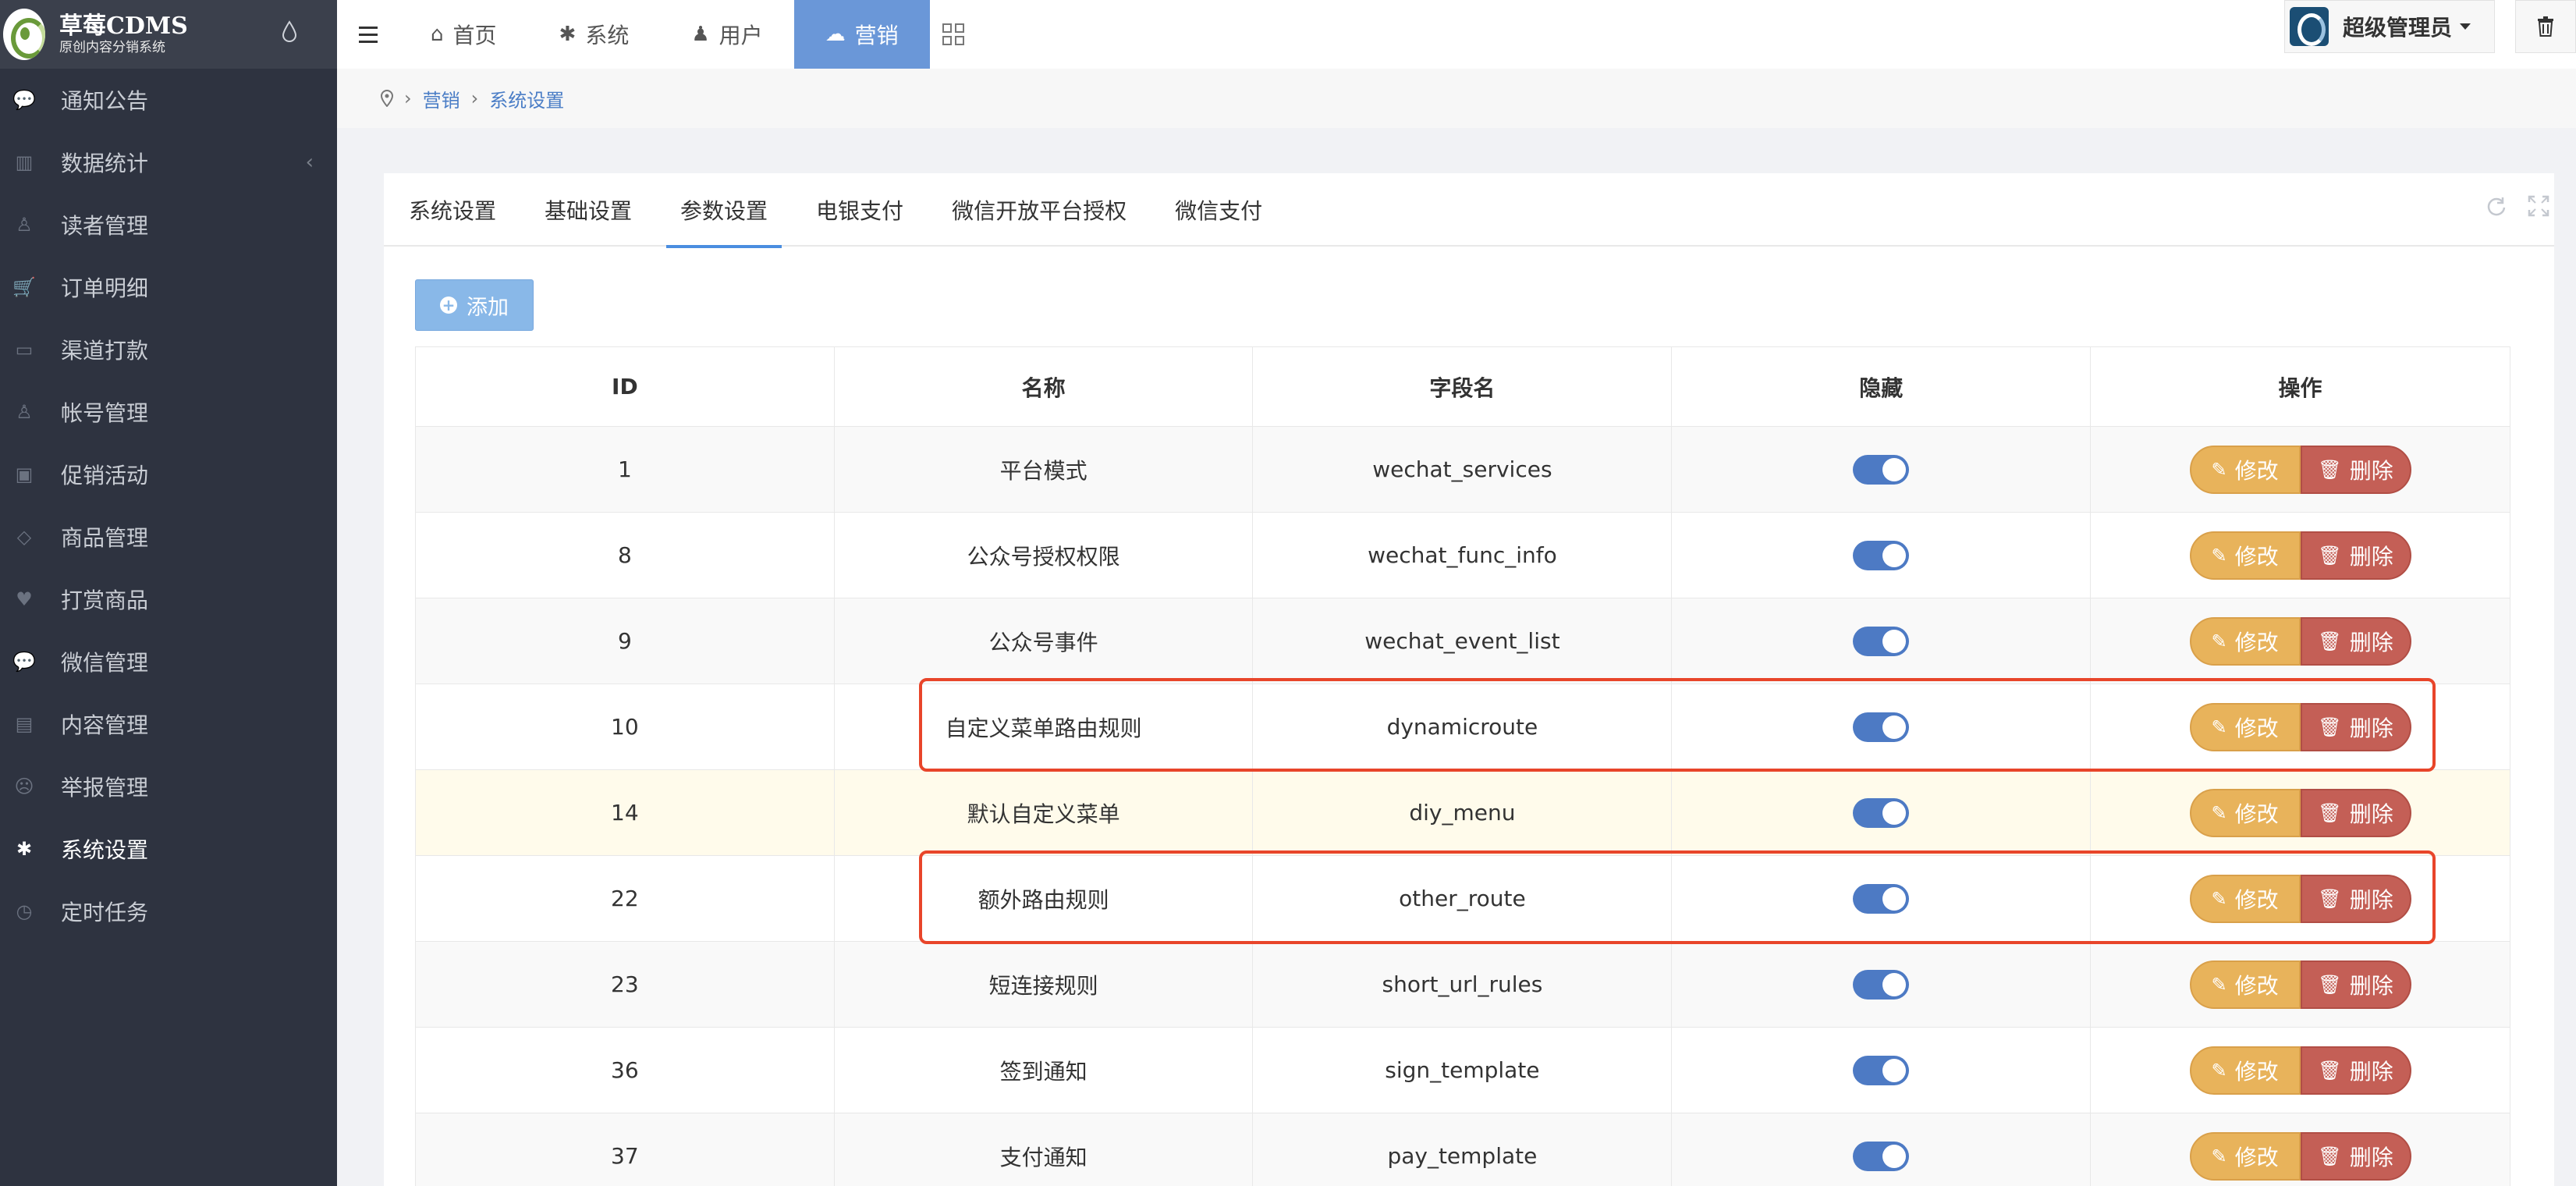  I want to click on clear-cache-button, so click(2545, 26).